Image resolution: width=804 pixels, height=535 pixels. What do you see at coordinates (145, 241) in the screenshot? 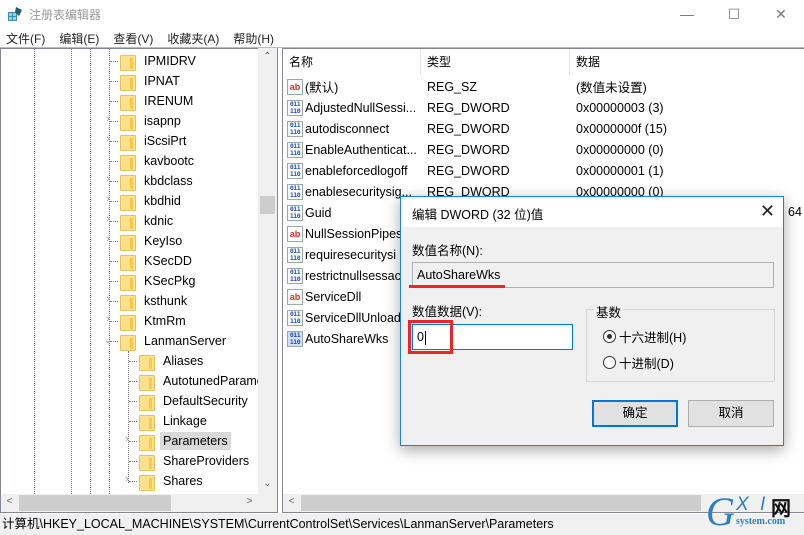
I see `tree-item: › KeyIso` at bounding box center [145, 241].